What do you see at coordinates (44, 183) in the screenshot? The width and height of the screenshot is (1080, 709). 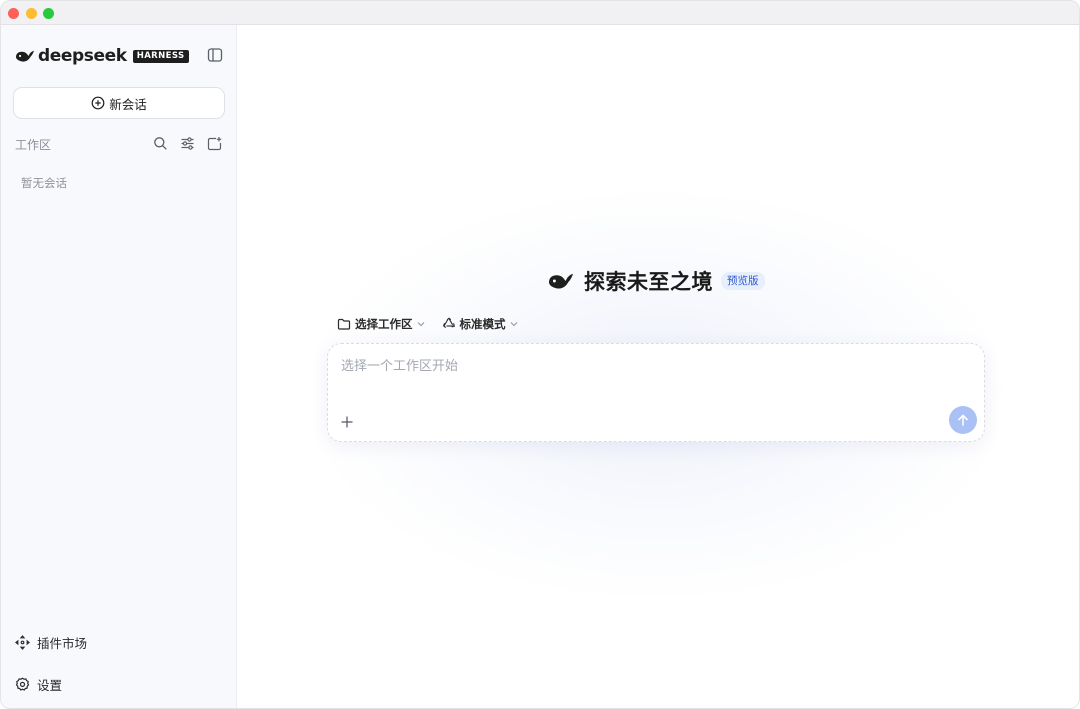 I see `empty-sessions-text: 暂无会话` at bounding box center [44, 183].